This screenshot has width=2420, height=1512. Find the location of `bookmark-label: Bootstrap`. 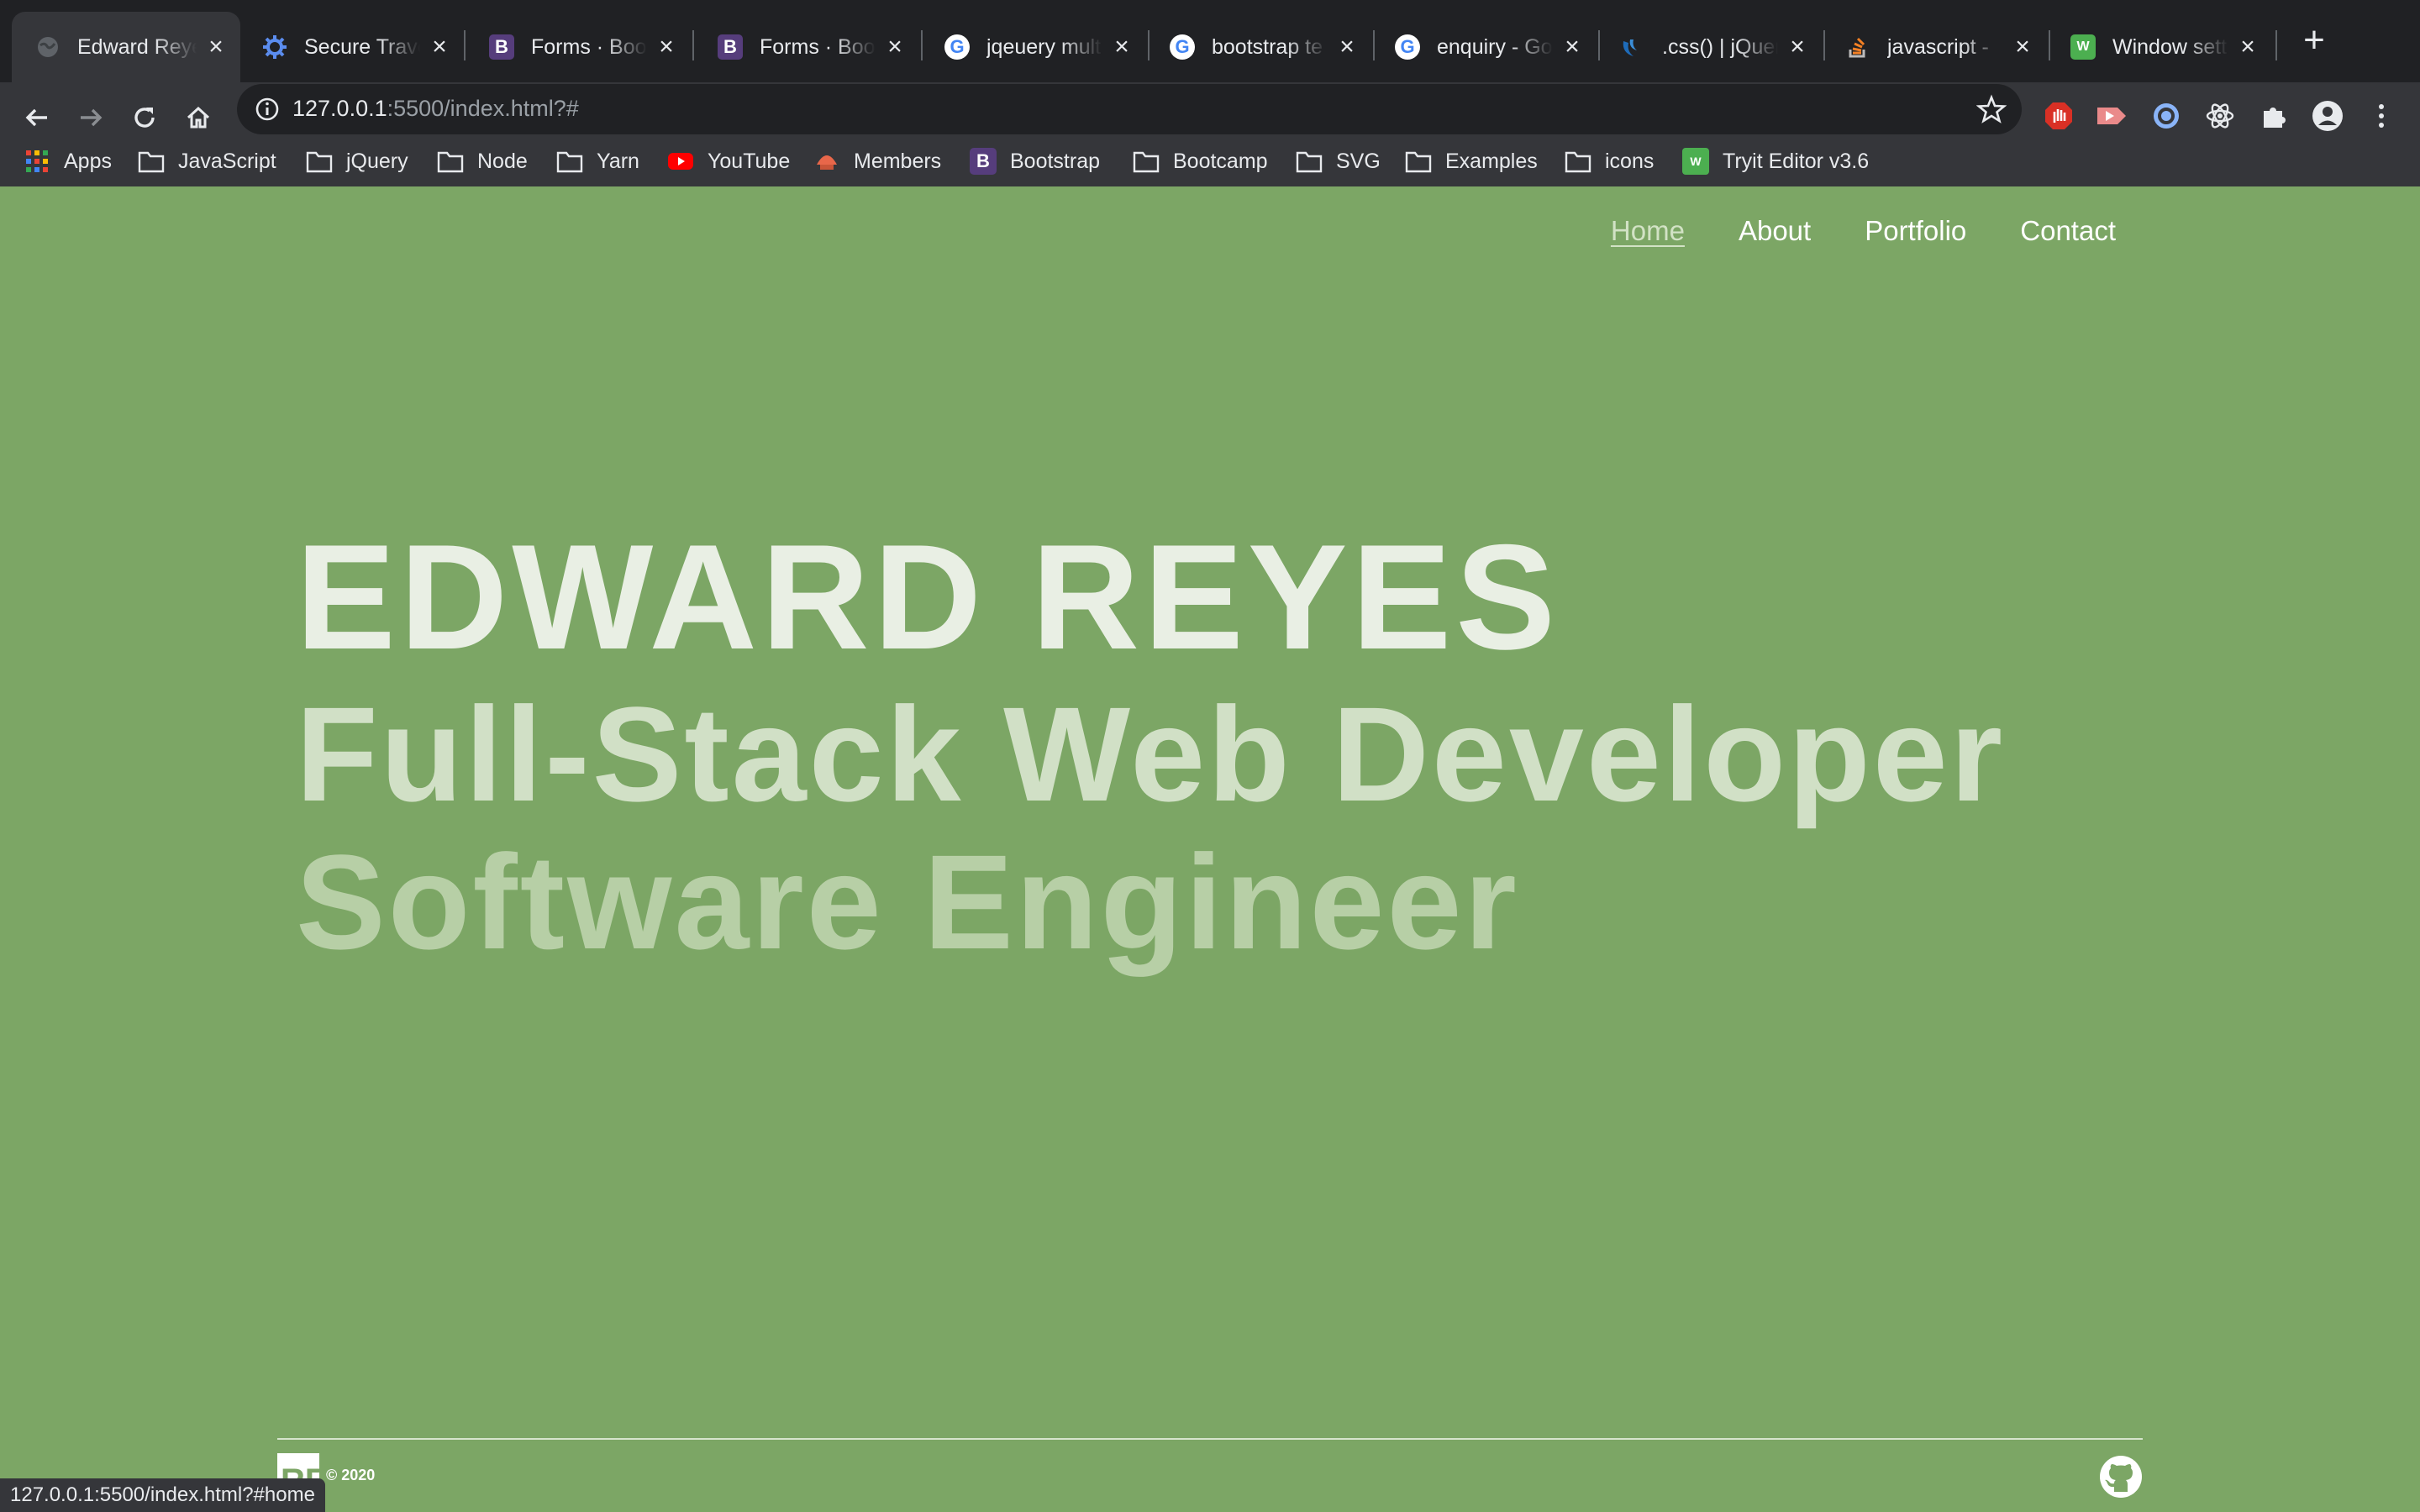

bookmark-label: Bootstrap is located at coordinates (1055, 161).